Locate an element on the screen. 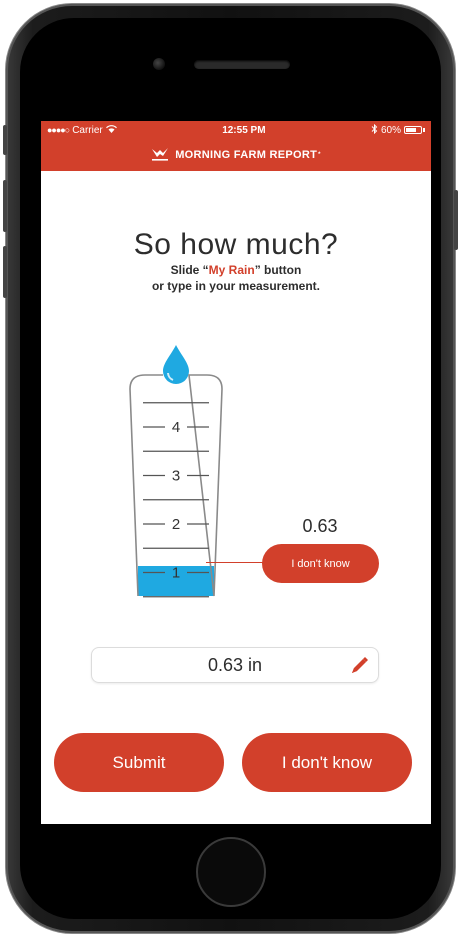 Image resolution: width=461 pixels, height=937 pixels. gauge-tick-label: 1 is located at coordinates (176, 573).